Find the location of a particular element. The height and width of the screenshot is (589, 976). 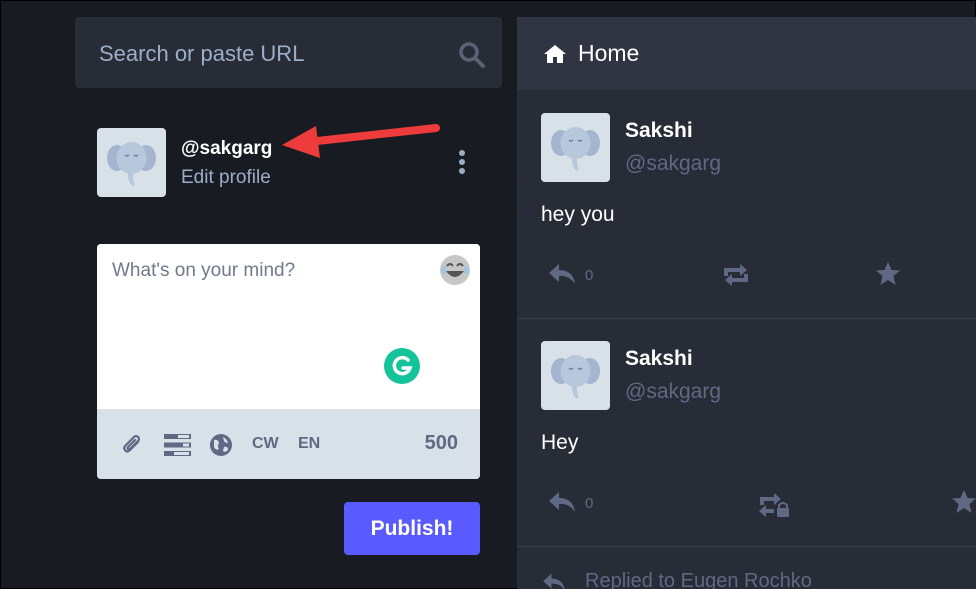

home-icon is located at coordinates (555, 54).